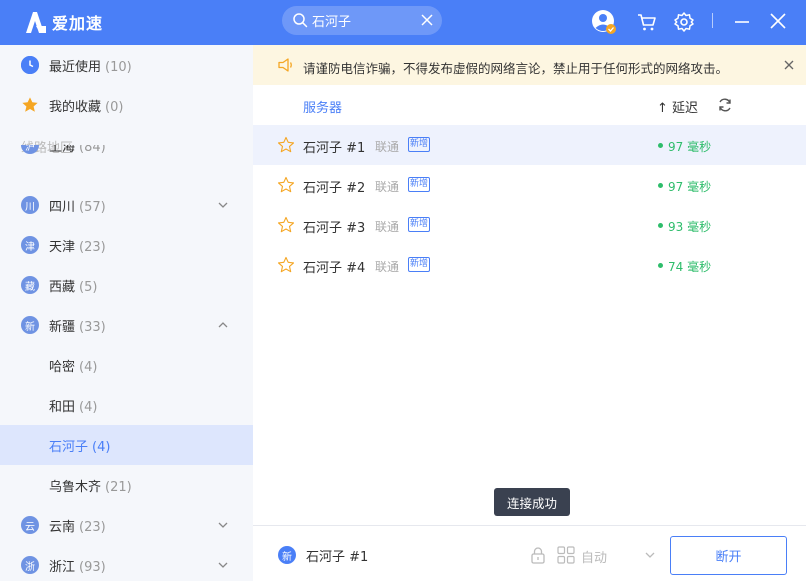 This screenshot has height=581, width=806. I want to click on sidebar-item-xizang: 藏 西藏 (5), so click(126, 285).